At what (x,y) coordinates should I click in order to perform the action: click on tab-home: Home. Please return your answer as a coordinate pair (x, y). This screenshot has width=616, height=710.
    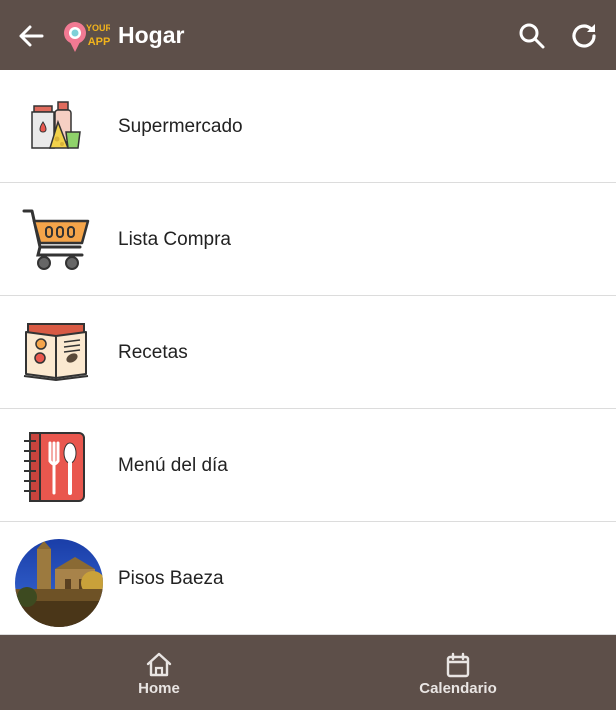
    Looking at the image, I should click on (159, 672).